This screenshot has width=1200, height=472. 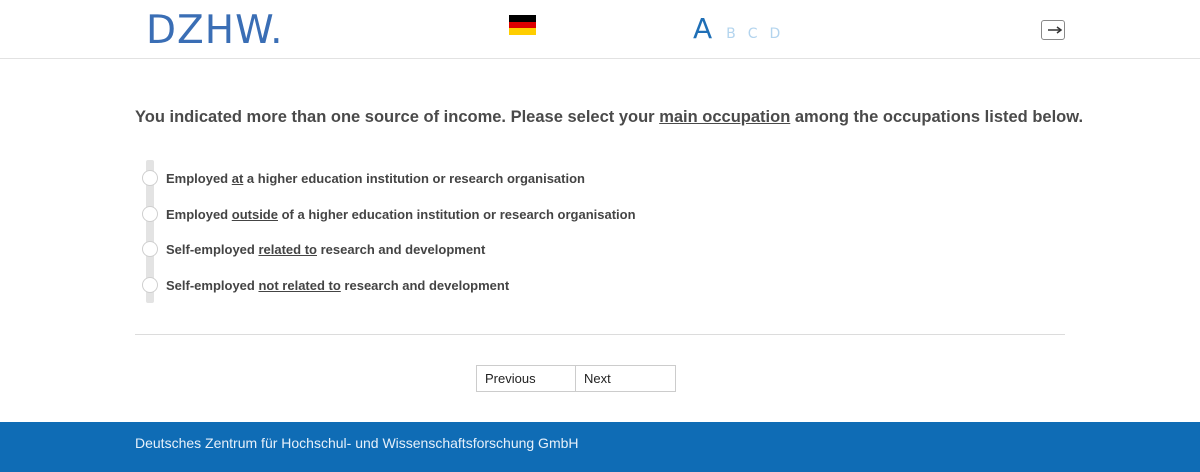 I want to click on next-button: Next, so click(x=626, y=378).